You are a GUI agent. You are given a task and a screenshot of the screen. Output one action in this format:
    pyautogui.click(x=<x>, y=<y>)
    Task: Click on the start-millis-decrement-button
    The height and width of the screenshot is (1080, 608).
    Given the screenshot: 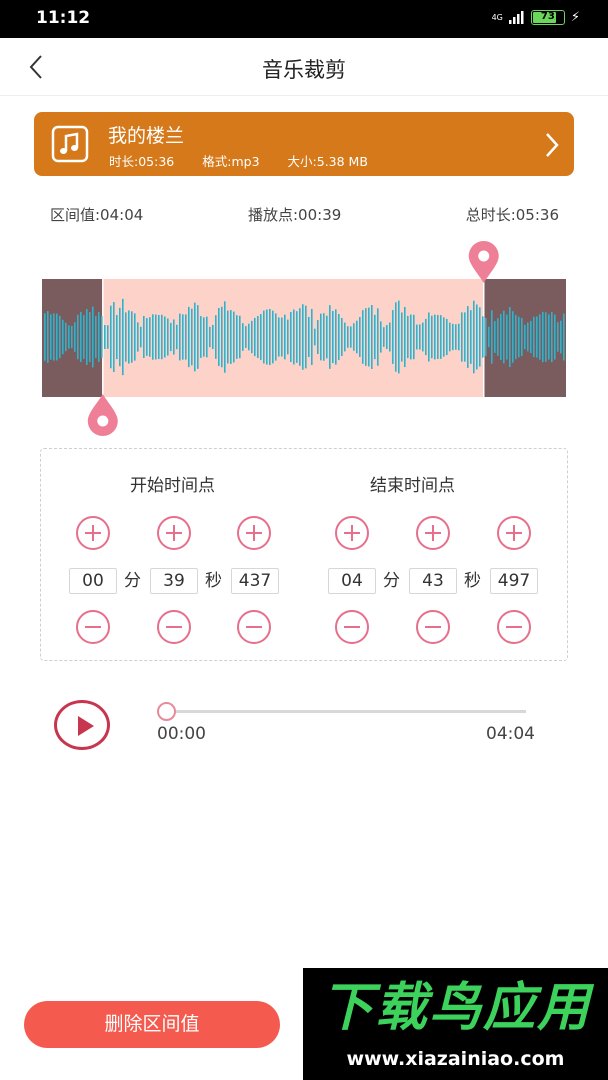 What is the action you would take?
    pyautogui.click(x=254, y=627)
    